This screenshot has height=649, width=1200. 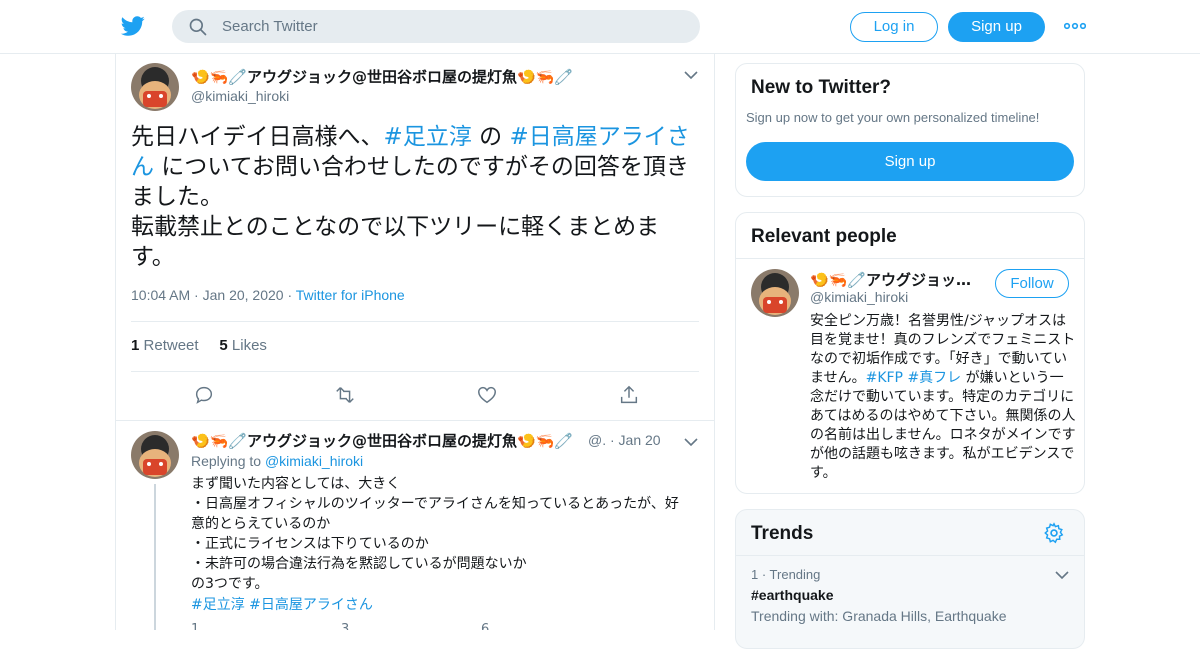 I want to click on sidebar-signup-button: Sign up, so click(x=910, y=161).